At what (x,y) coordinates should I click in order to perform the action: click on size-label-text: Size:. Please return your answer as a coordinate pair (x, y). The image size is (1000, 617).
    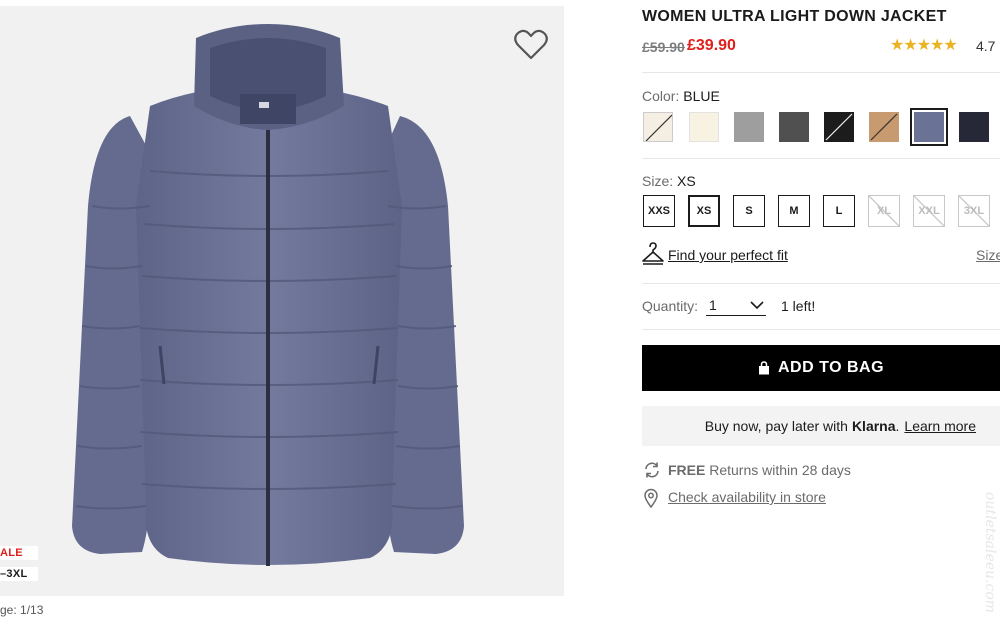
    Looking at the image, I should click on (658, 181).